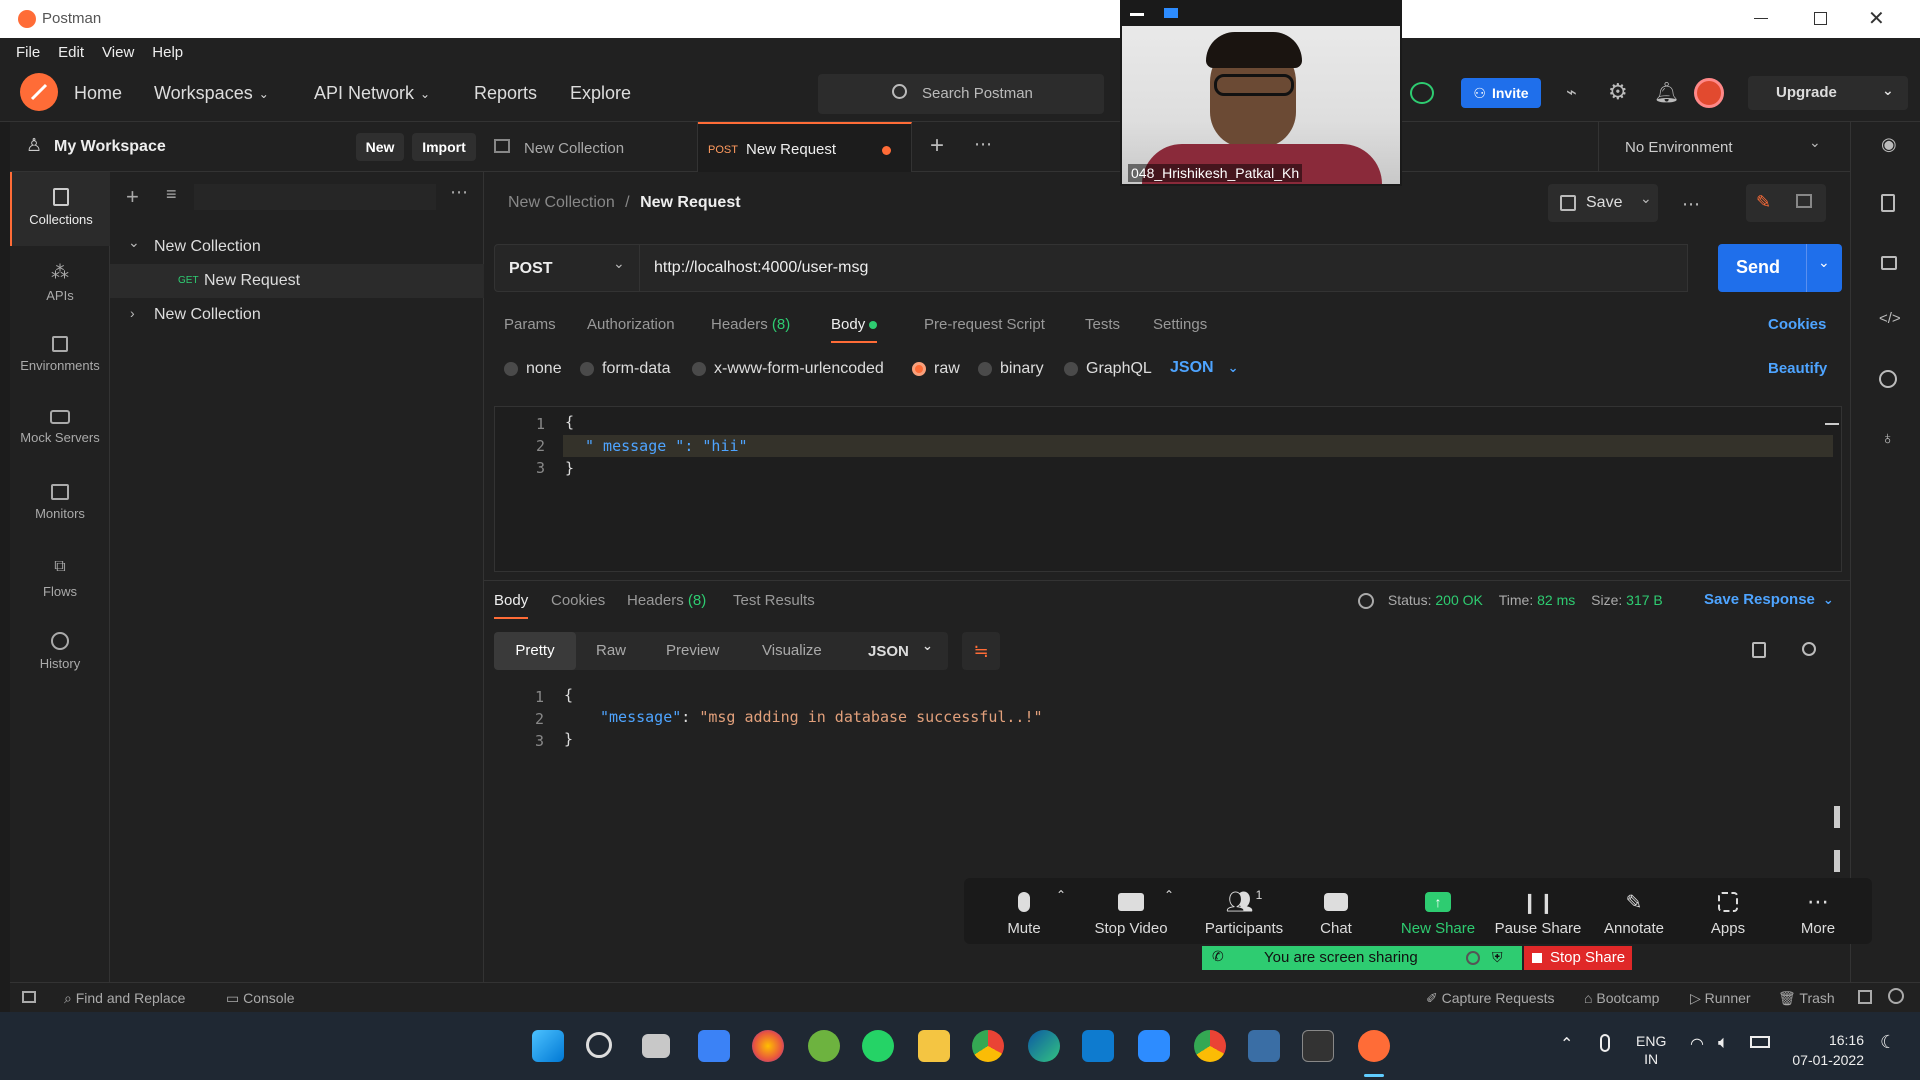 Image resolution: width=1920 pixels, height=1080 pixels. Describe the element at coordinates (1780, 268) in the screenshot. I see `send-button: Send ⌄` at that location.